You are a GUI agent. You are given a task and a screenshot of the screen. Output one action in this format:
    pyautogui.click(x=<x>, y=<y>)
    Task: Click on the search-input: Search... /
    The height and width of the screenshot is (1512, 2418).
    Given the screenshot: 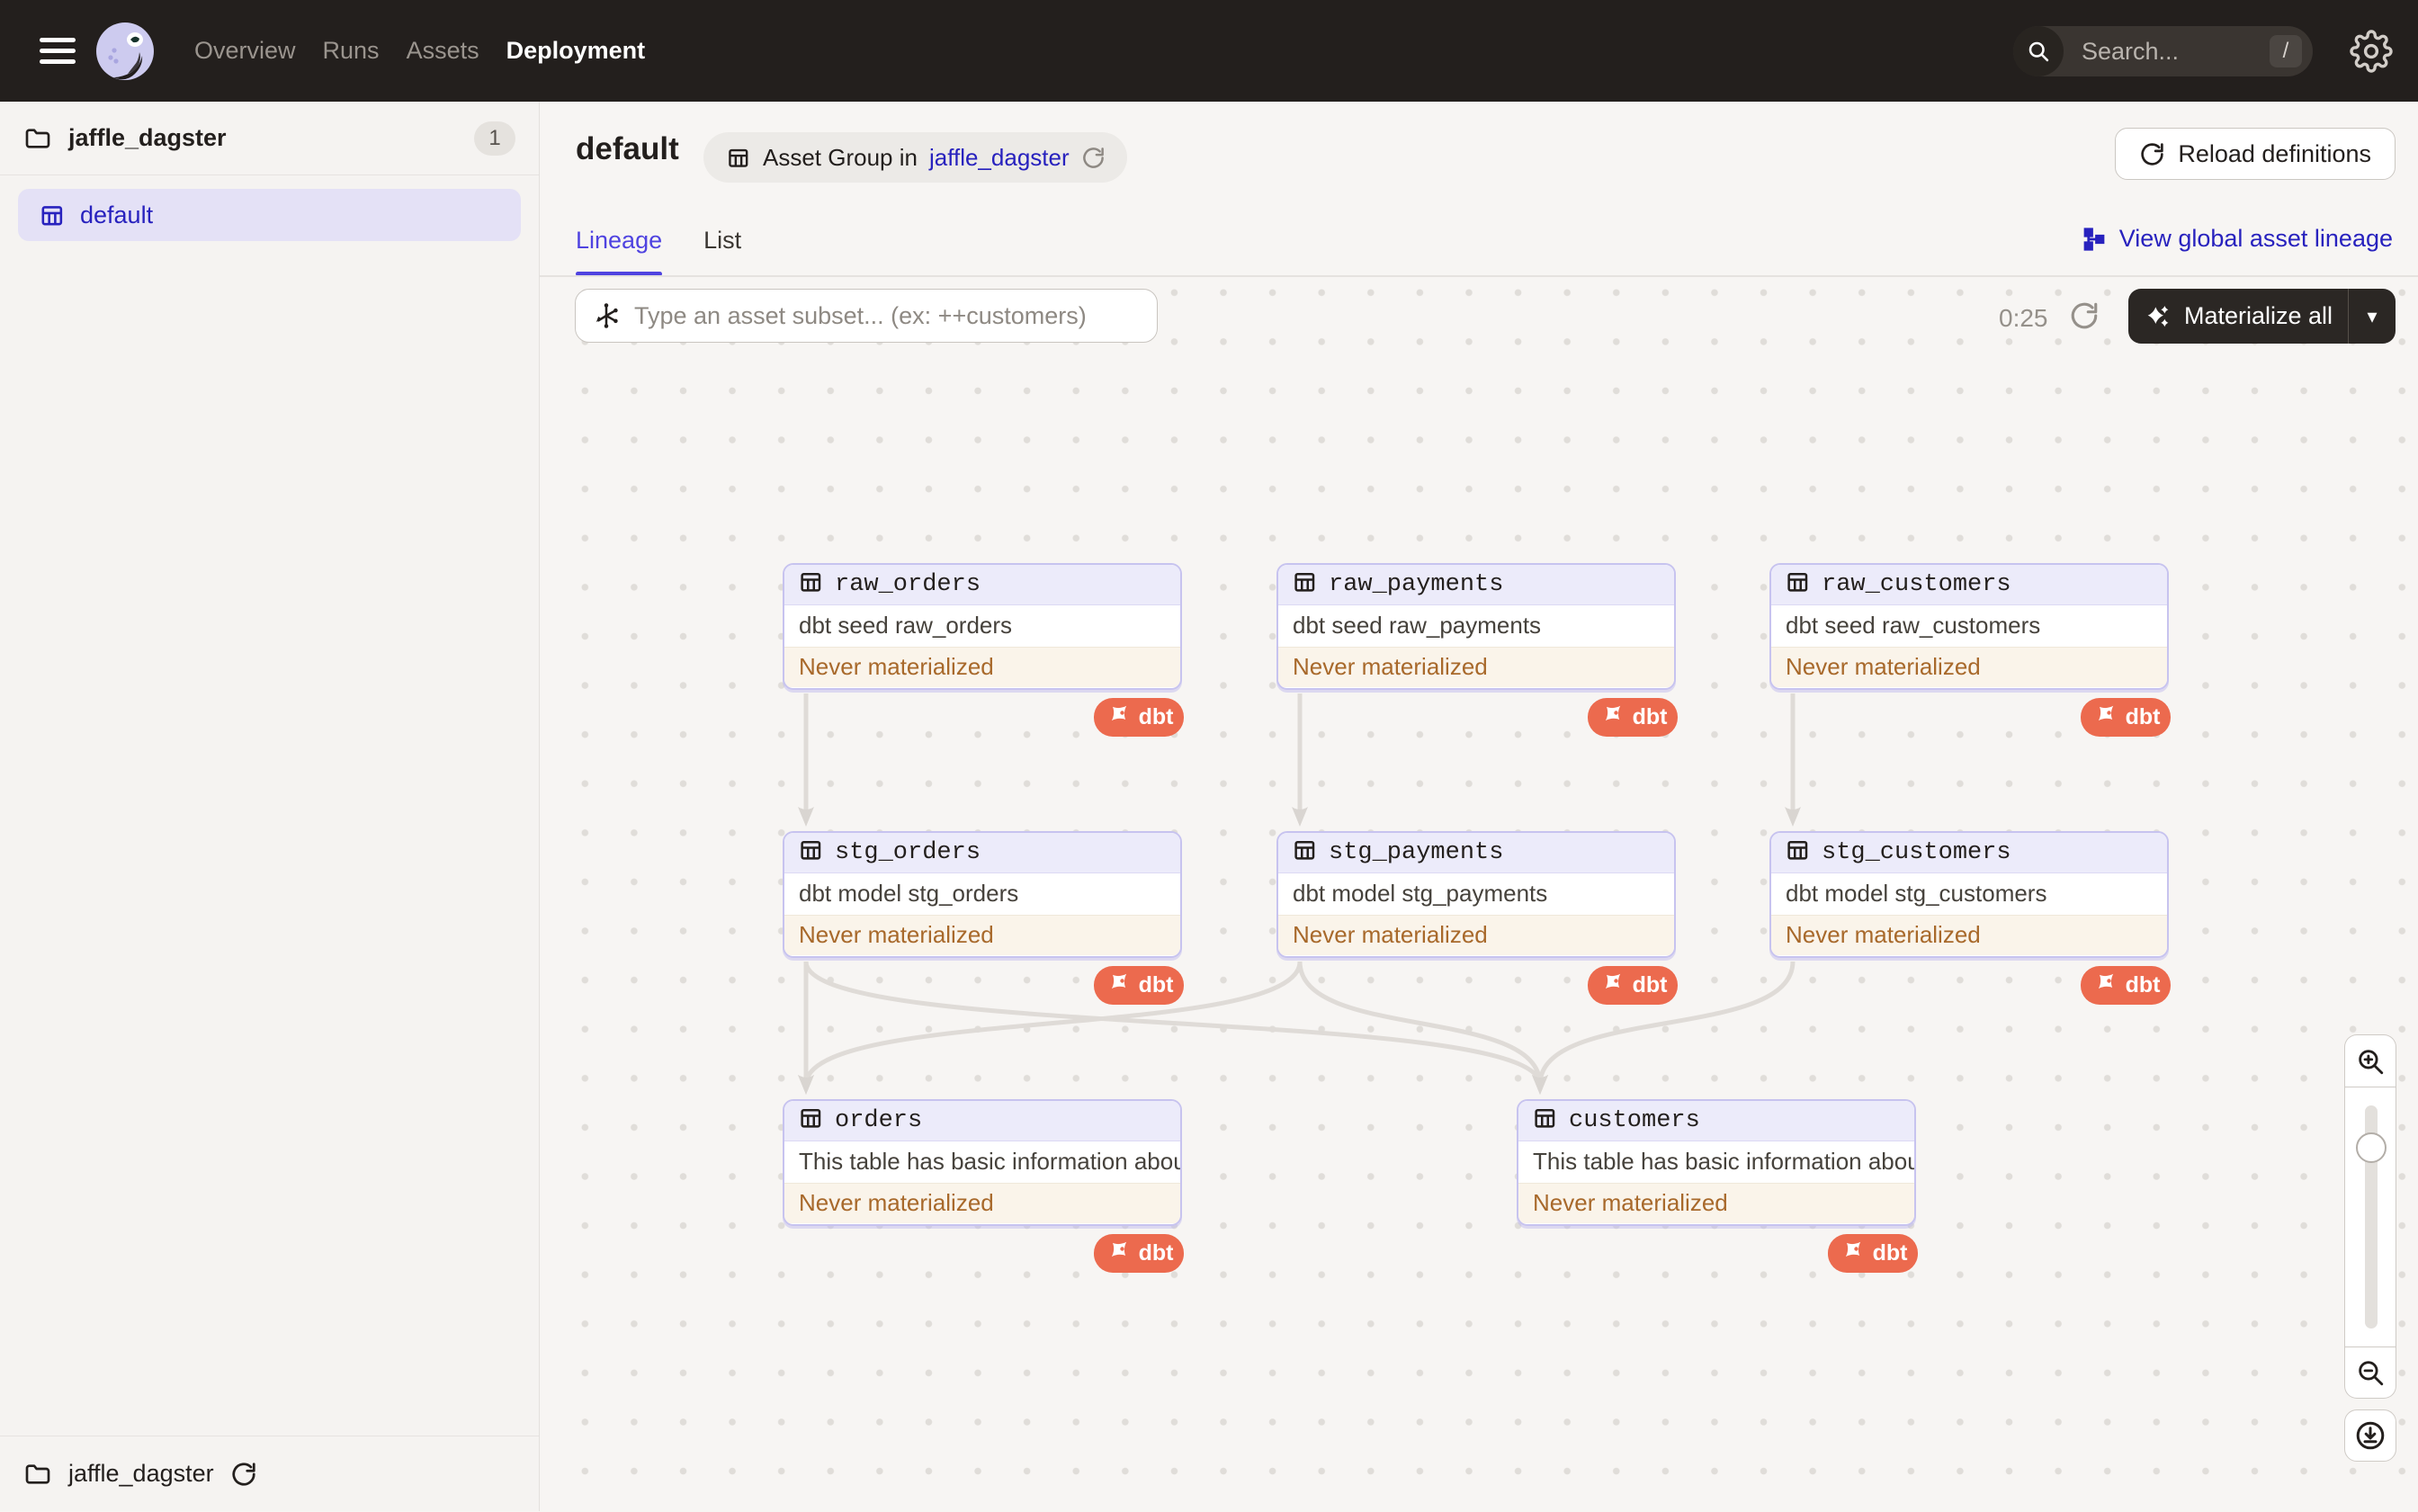 What is the action you would take?
    pyautogui.click(x=2163, y=51)
    